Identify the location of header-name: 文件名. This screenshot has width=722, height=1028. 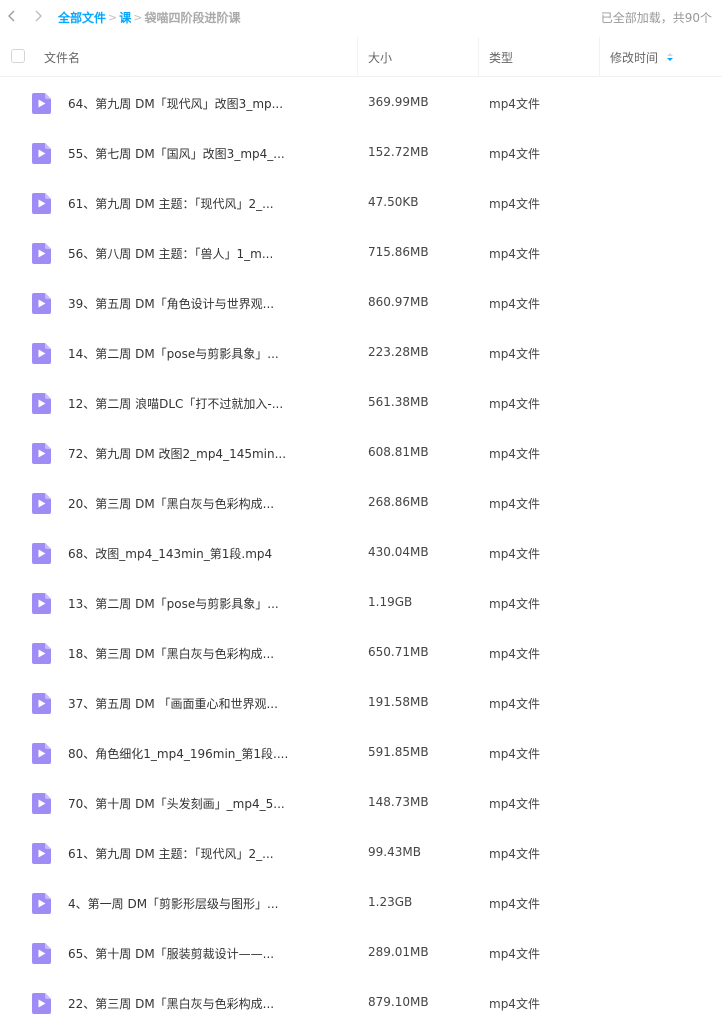
(62, 57).